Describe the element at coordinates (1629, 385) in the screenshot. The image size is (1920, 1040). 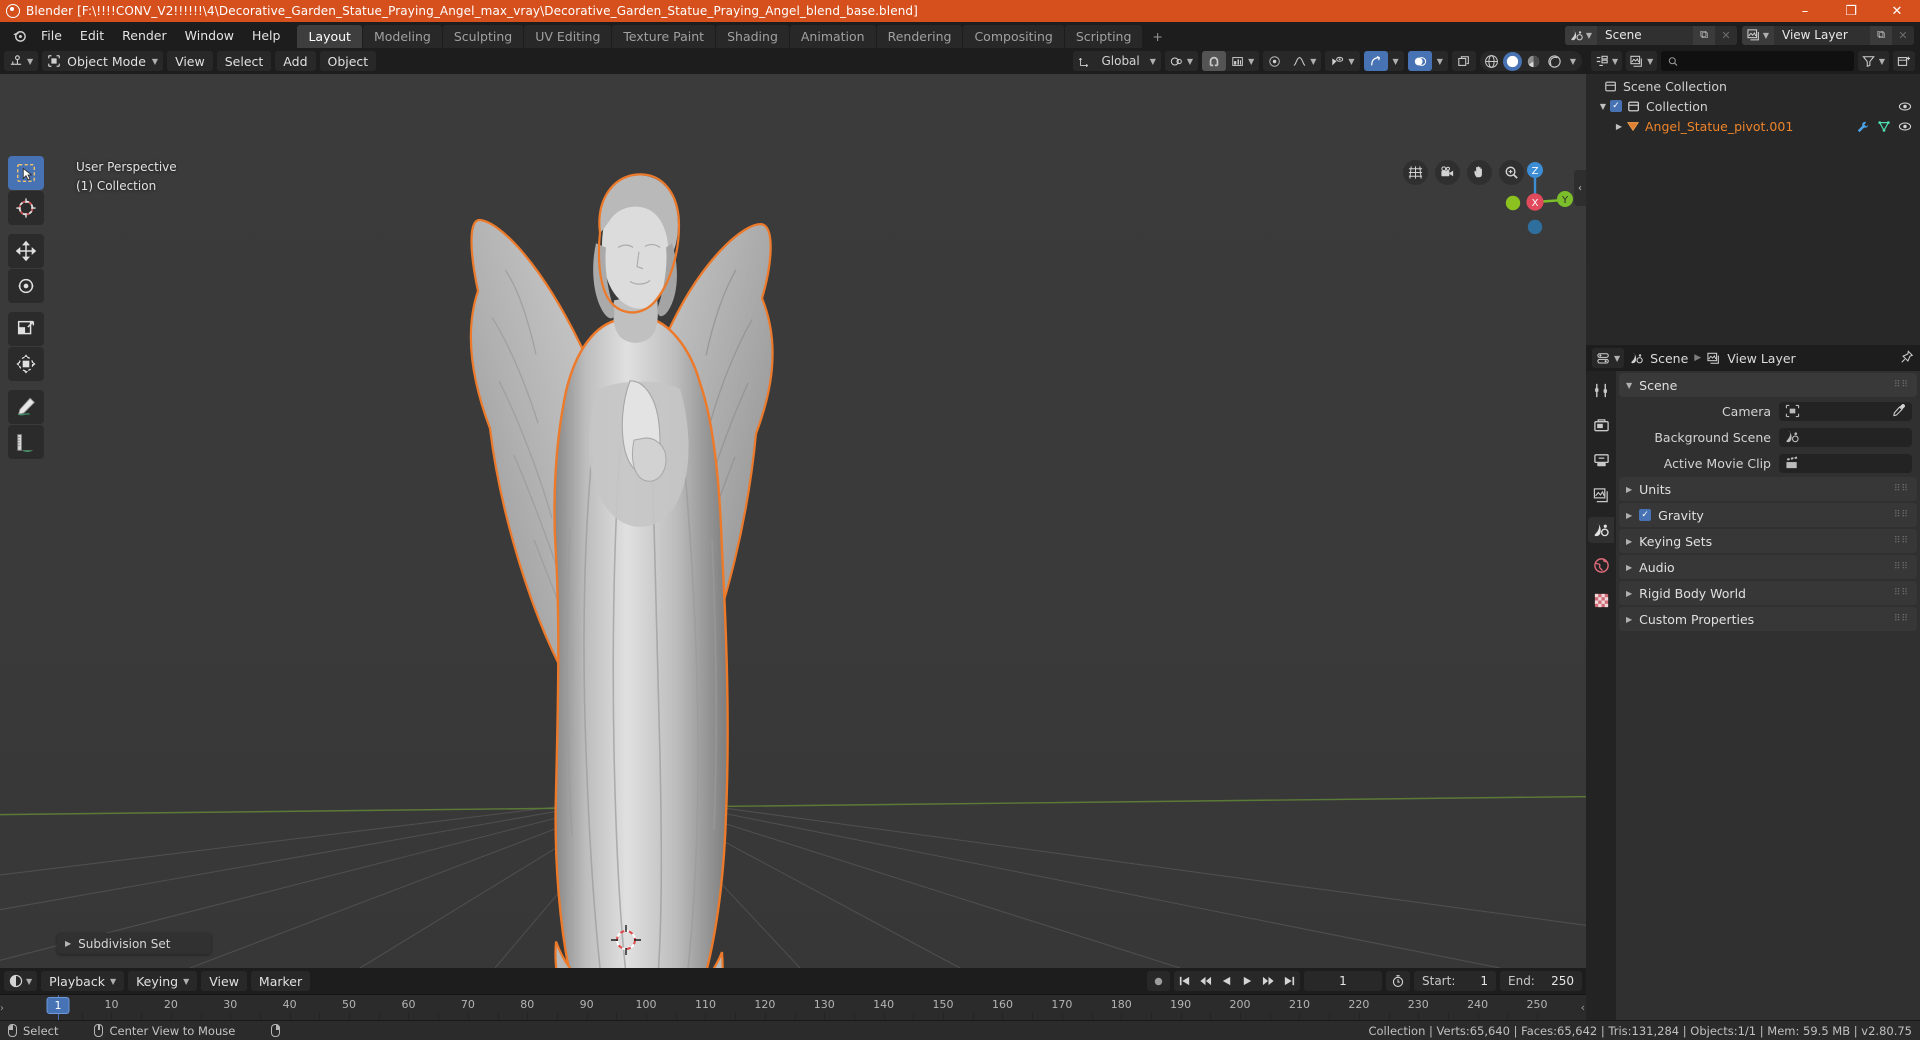
I see `panel-scene-disclosure-icon: ▼` at that location.